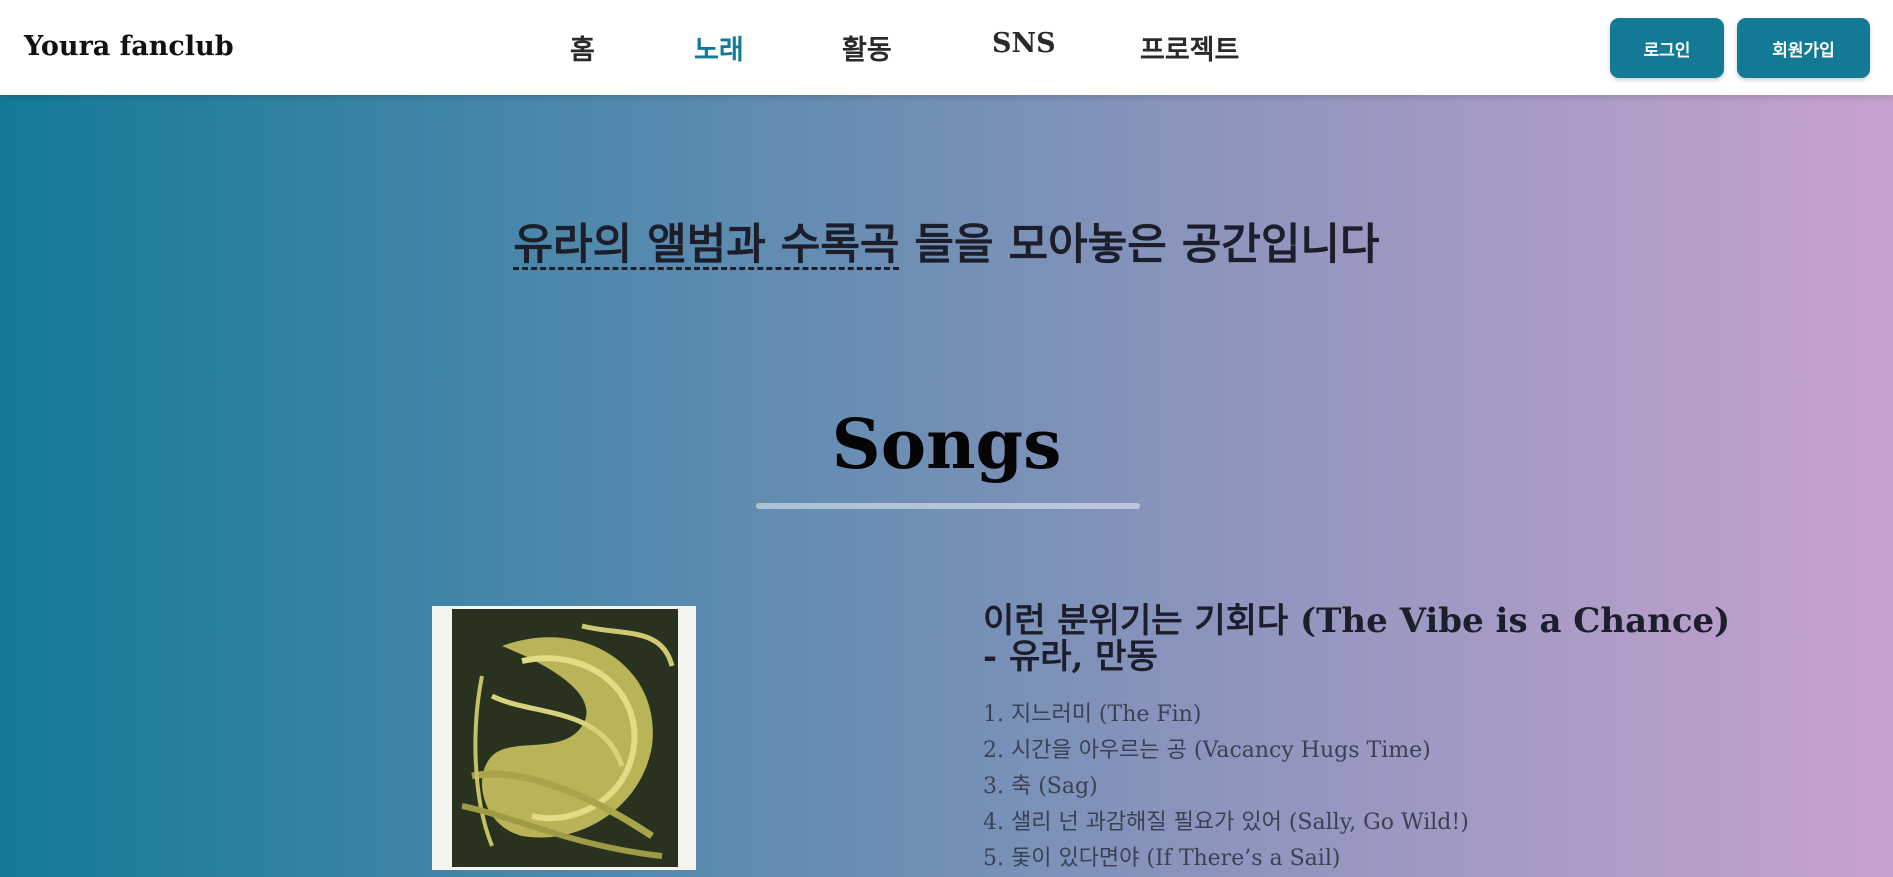  Describe the element at coordinates (1139, 245) in the screenshot. I see `intro-rest: 들을 모아놓은 공간입니다` at that location.